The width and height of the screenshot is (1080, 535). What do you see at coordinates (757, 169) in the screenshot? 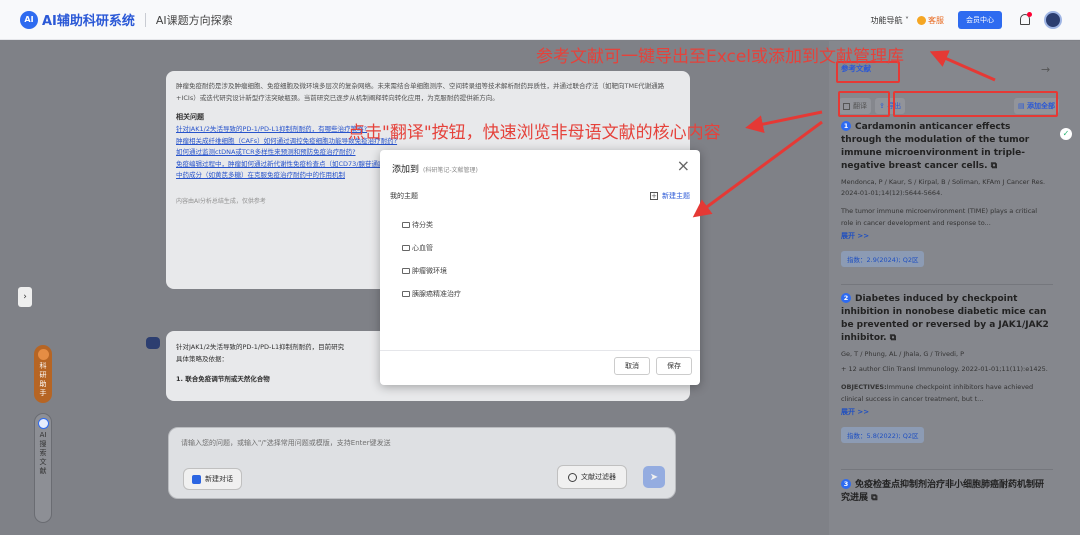
I see `arrow-to-dialog` at bounding box center [757, 169].